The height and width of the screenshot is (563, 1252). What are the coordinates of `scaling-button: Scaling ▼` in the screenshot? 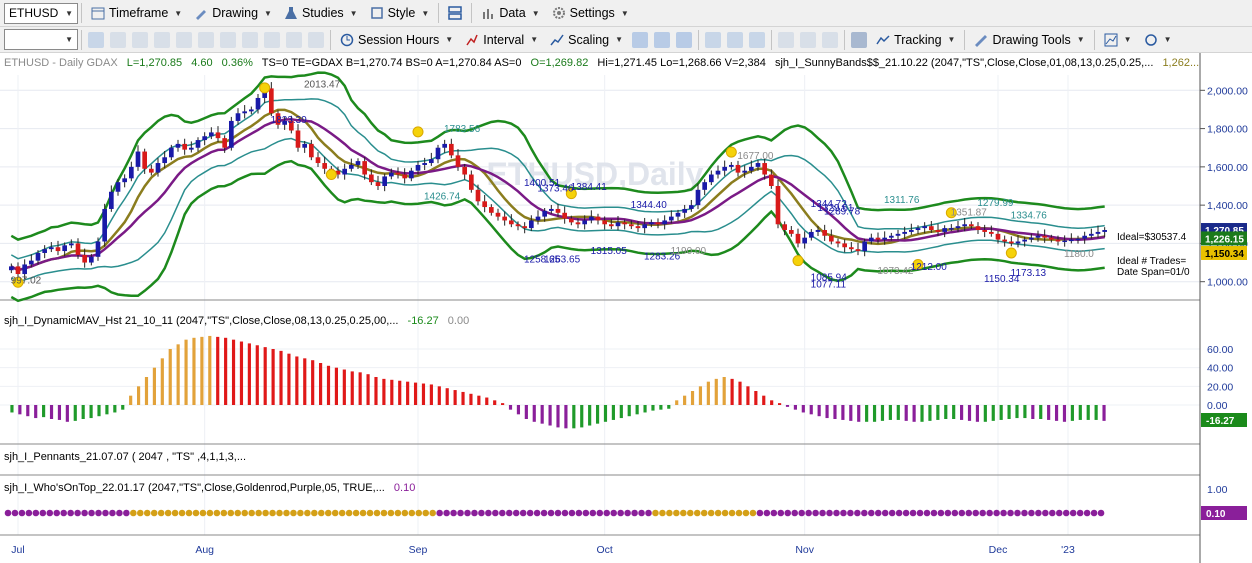 It's located at (586, 40).